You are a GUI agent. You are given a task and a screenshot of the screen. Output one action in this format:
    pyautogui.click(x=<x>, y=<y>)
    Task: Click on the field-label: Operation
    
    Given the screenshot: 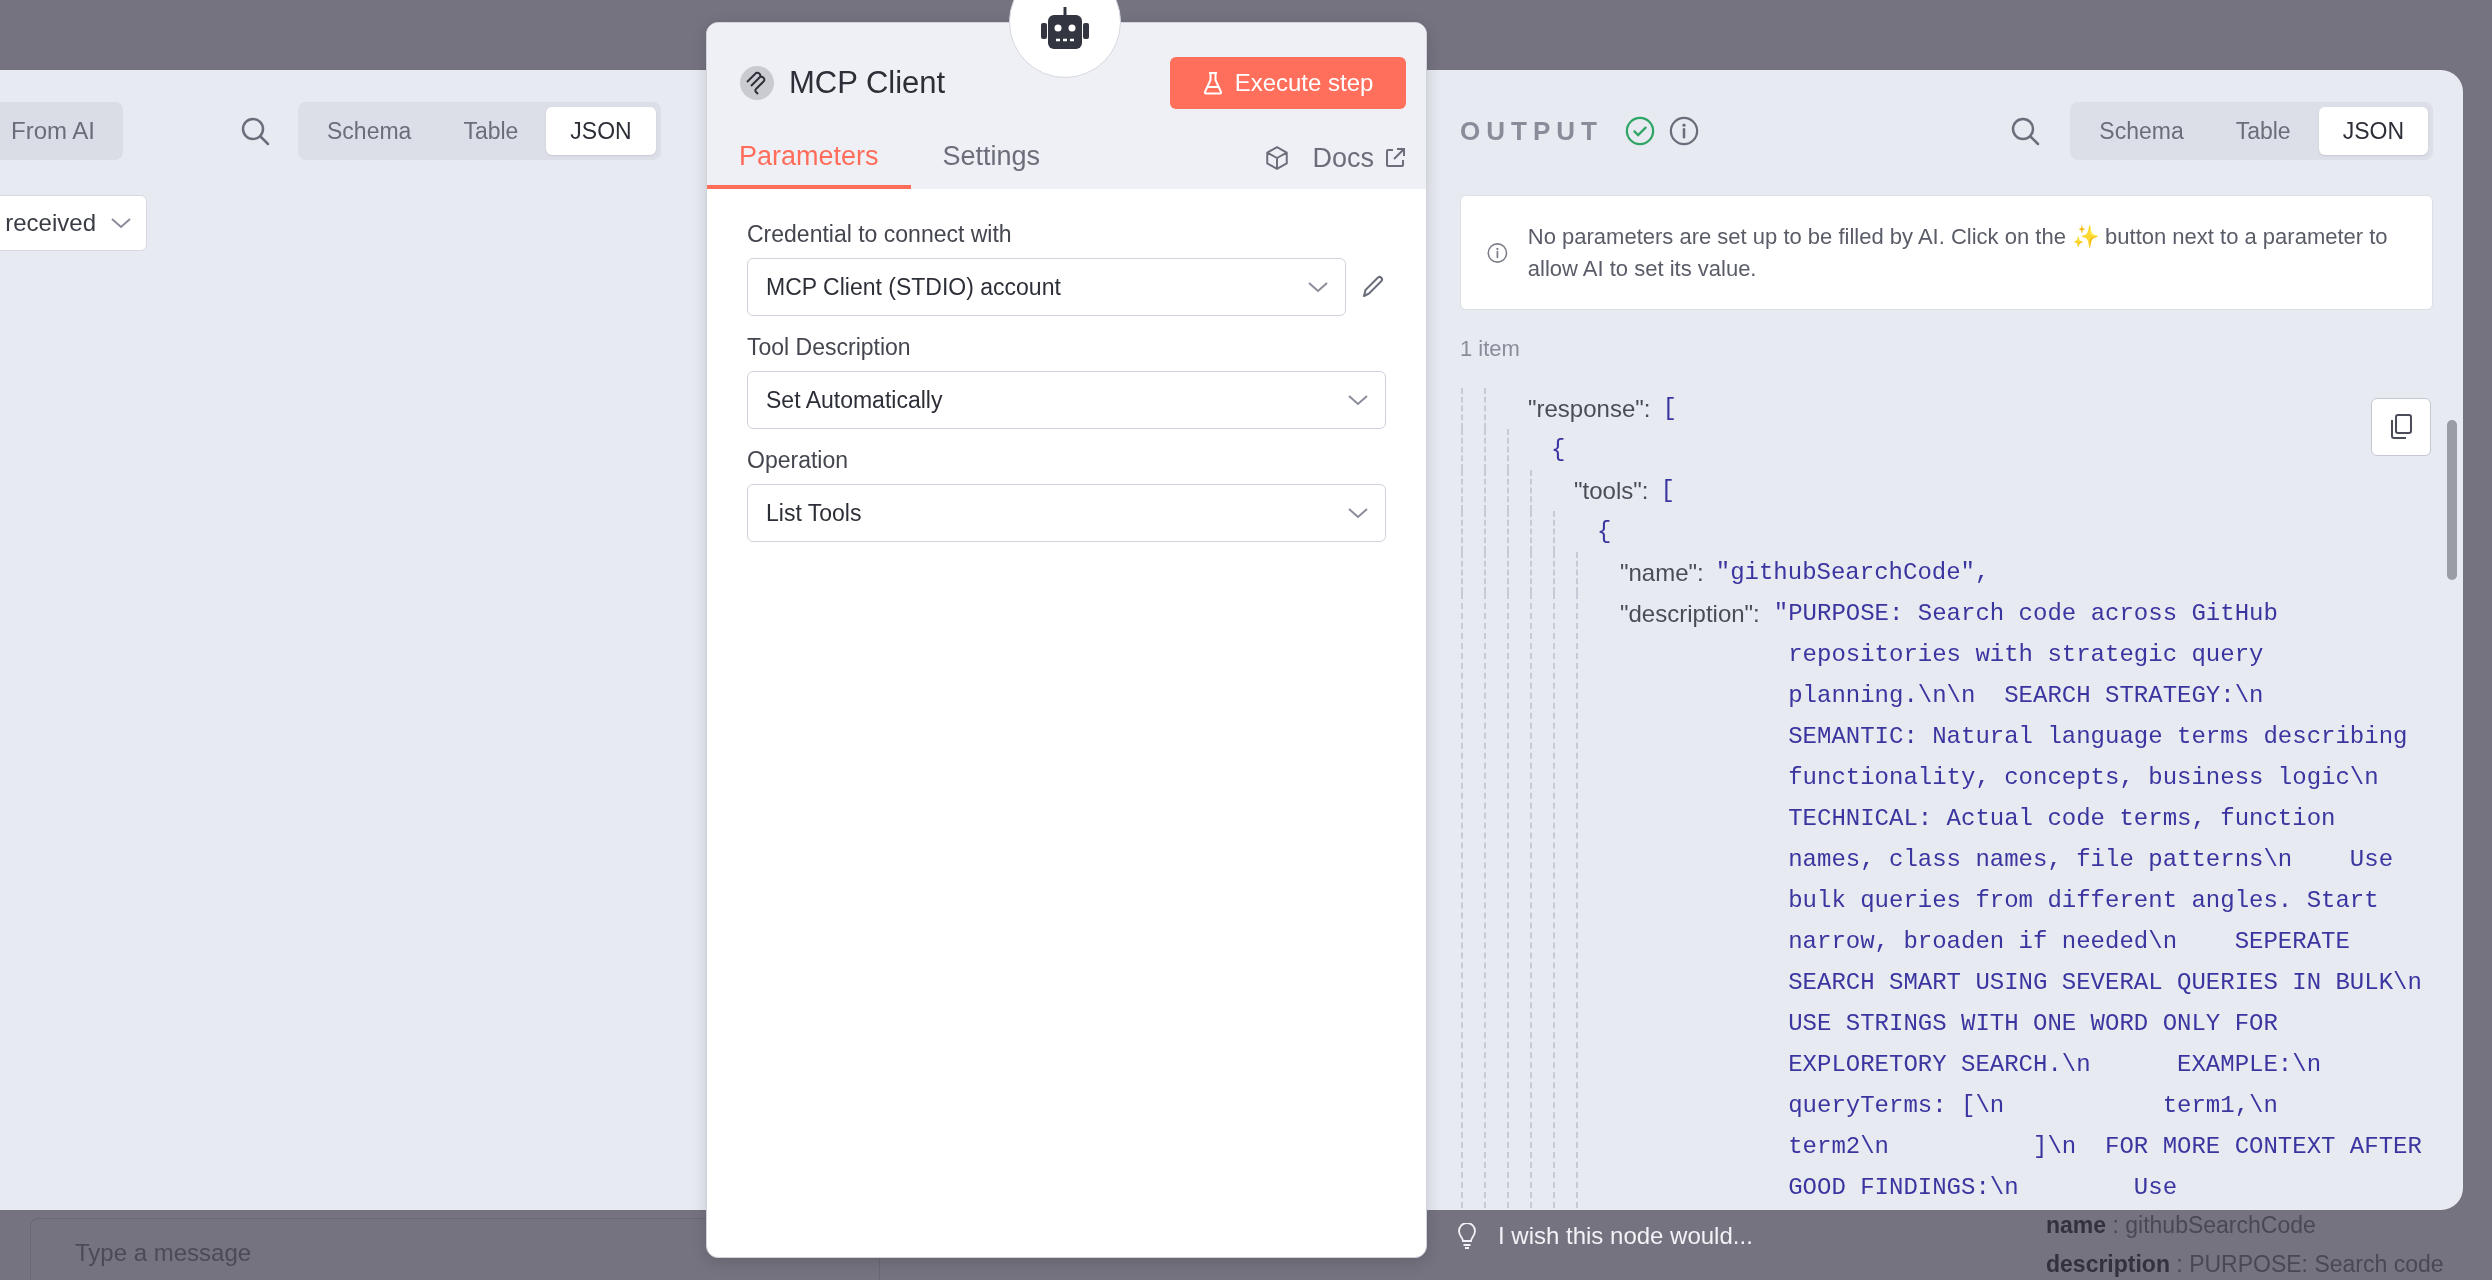 What is the action you would take?
    pyautogui.click(x=798, y=460)
    